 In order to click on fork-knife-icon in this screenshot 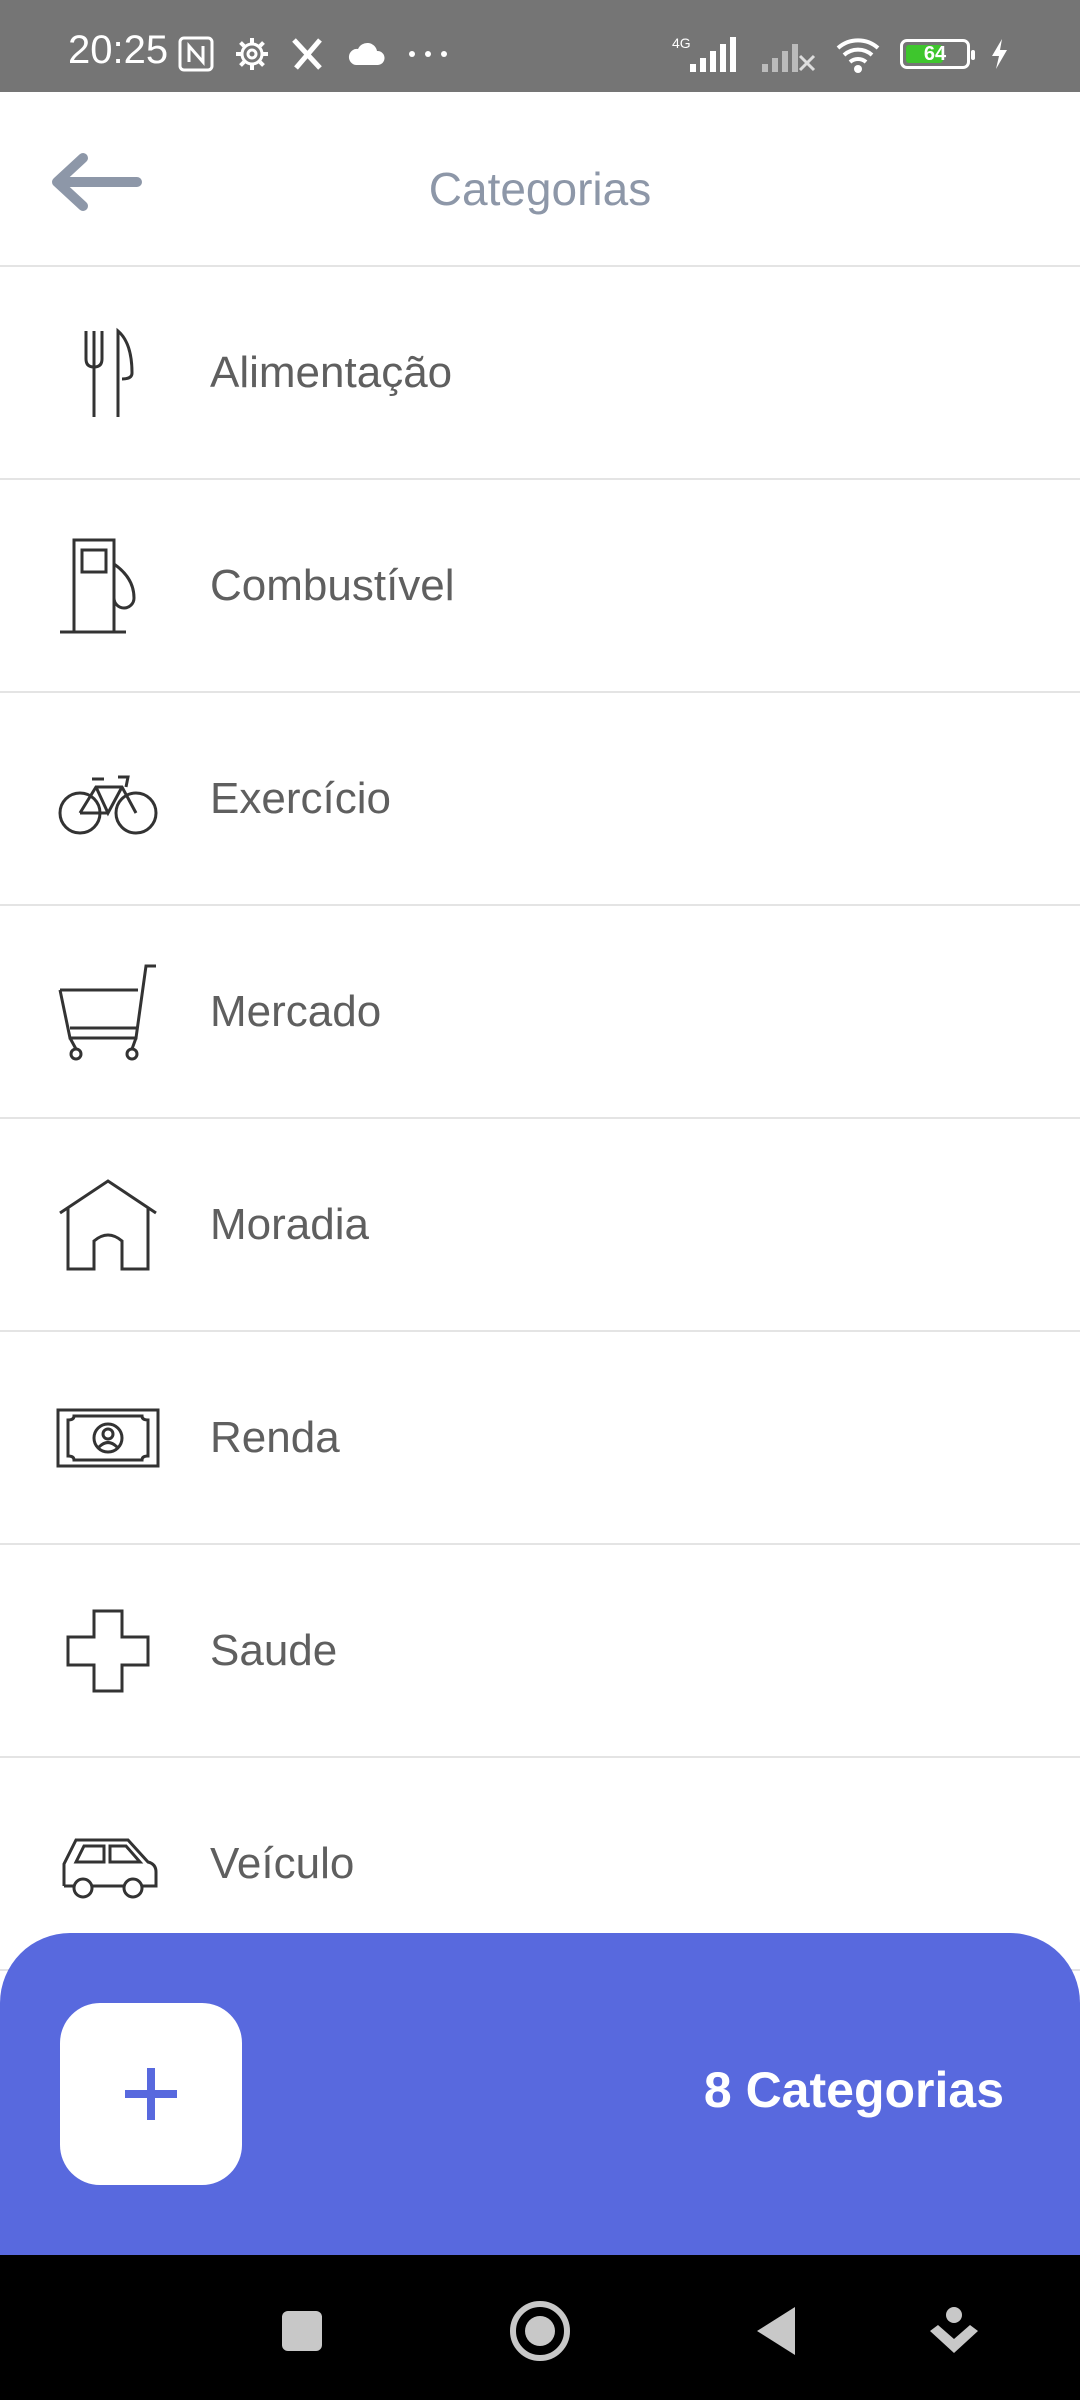, I will do `click(108, 373)`.